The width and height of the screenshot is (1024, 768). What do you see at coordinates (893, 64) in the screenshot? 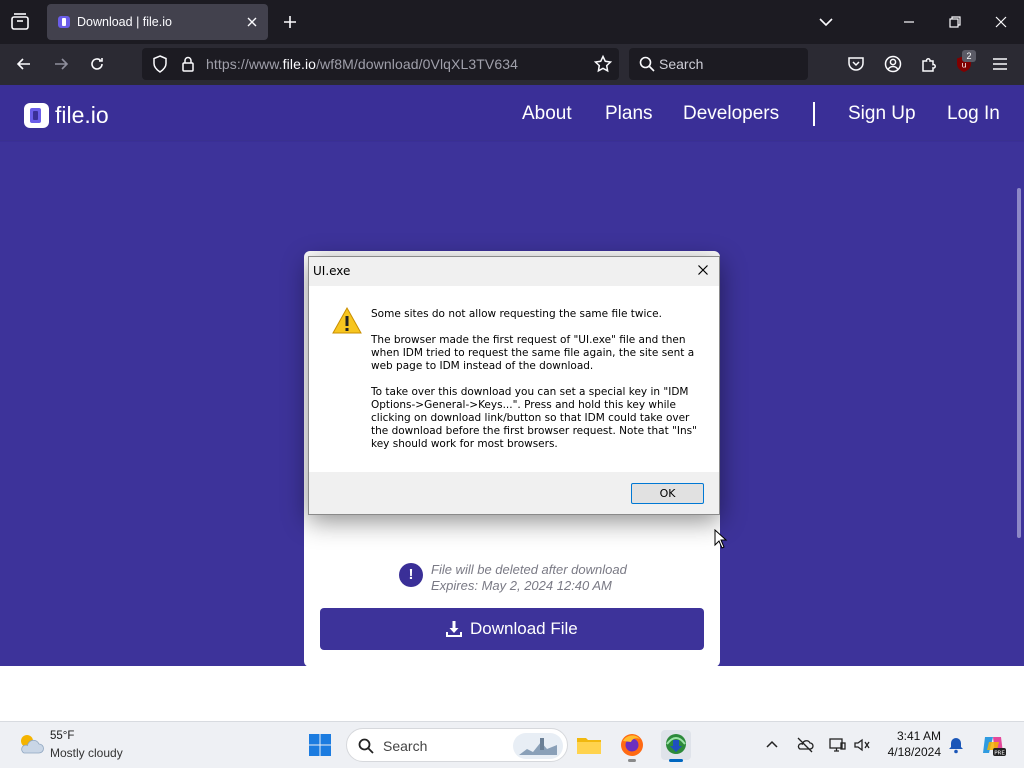
I see `account-icon` at bounding box center [893, 64].